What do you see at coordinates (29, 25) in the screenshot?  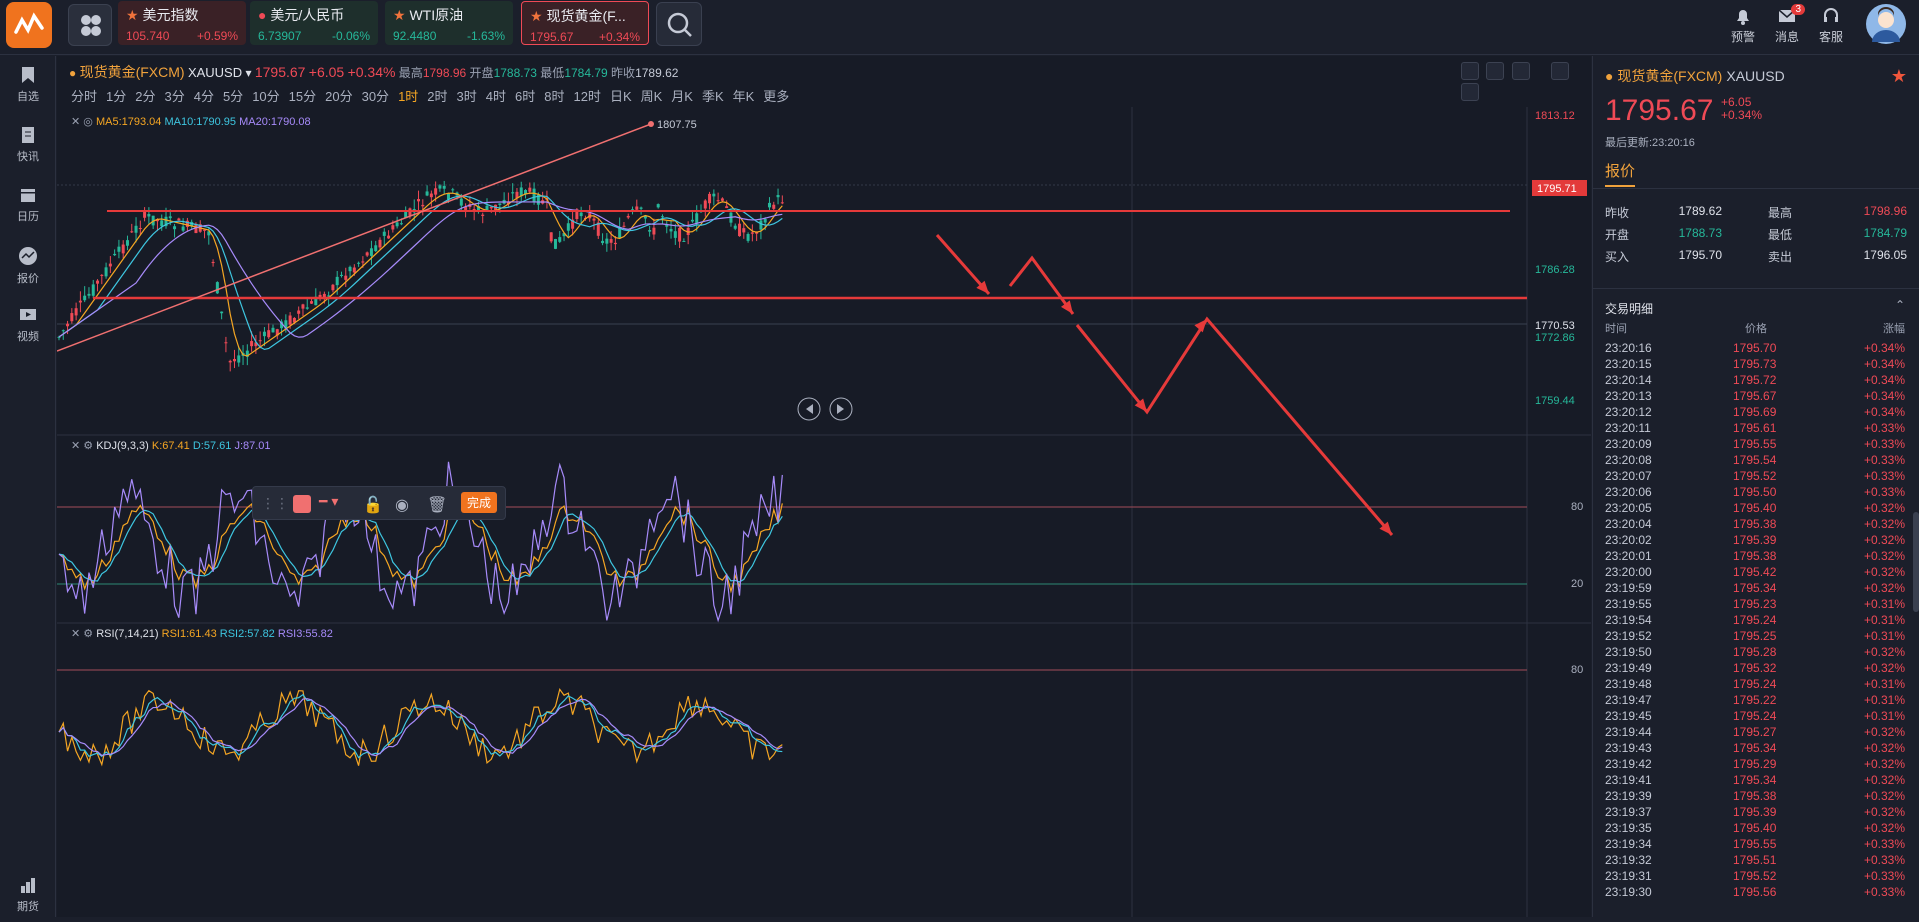 I see `app-logo` at bounding box center [29, 25].